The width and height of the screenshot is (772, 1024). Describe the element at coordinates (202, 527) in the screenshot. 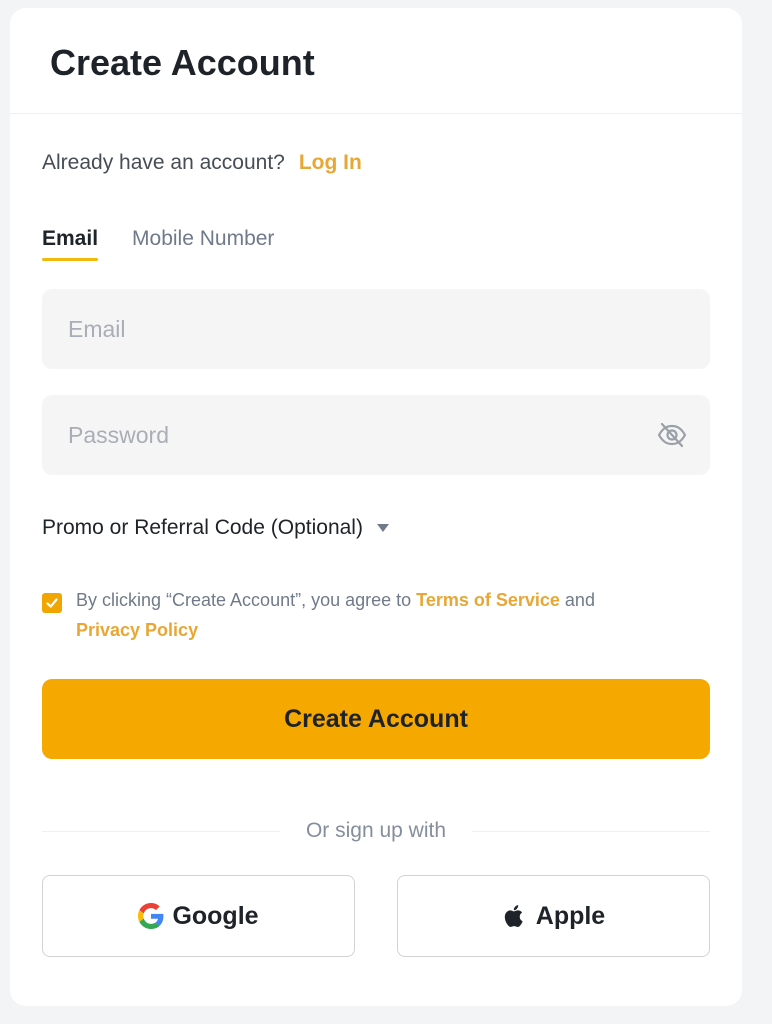

I see `promo-code-label: Promo or Referral Code (Optional)` at that location.